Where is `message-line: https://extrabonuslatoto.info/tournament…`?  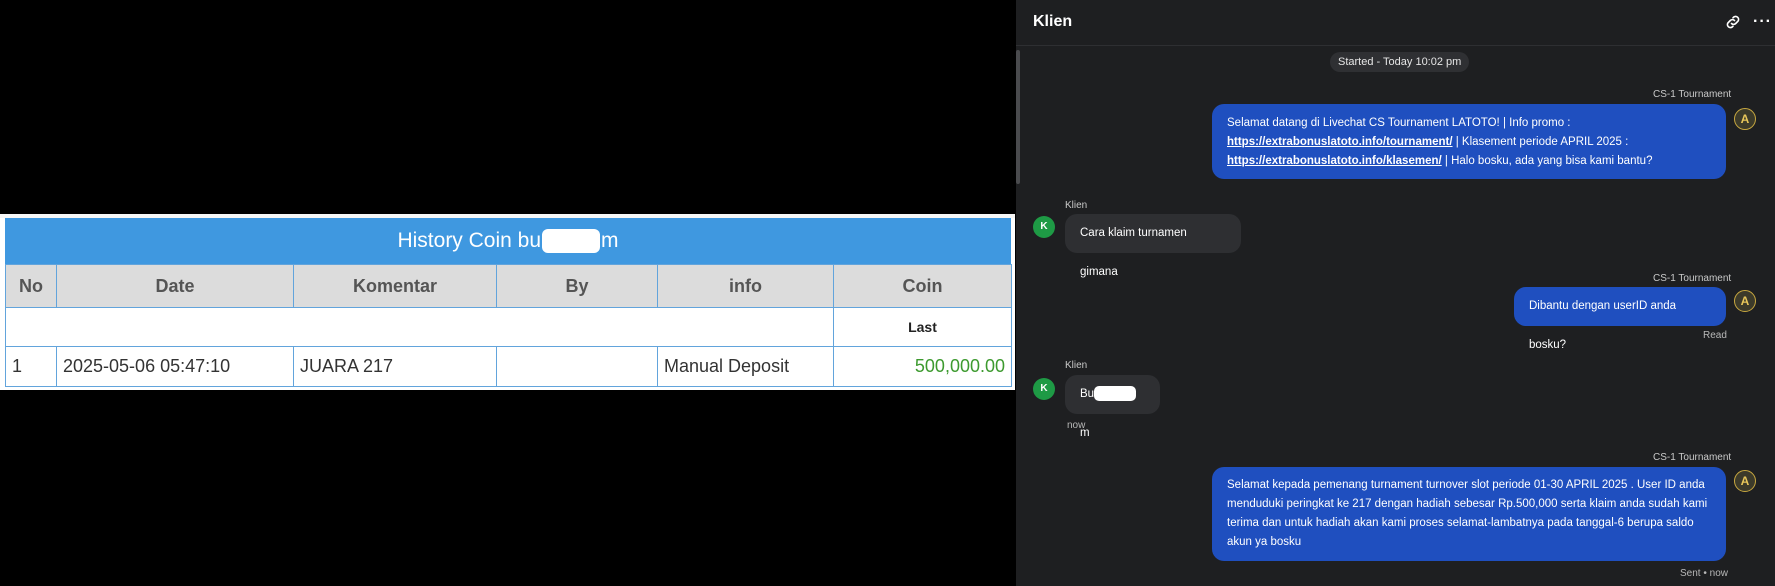 message-line: https://extrabonuslatoto.info/tournament… is located at coordinates (1469, 142).